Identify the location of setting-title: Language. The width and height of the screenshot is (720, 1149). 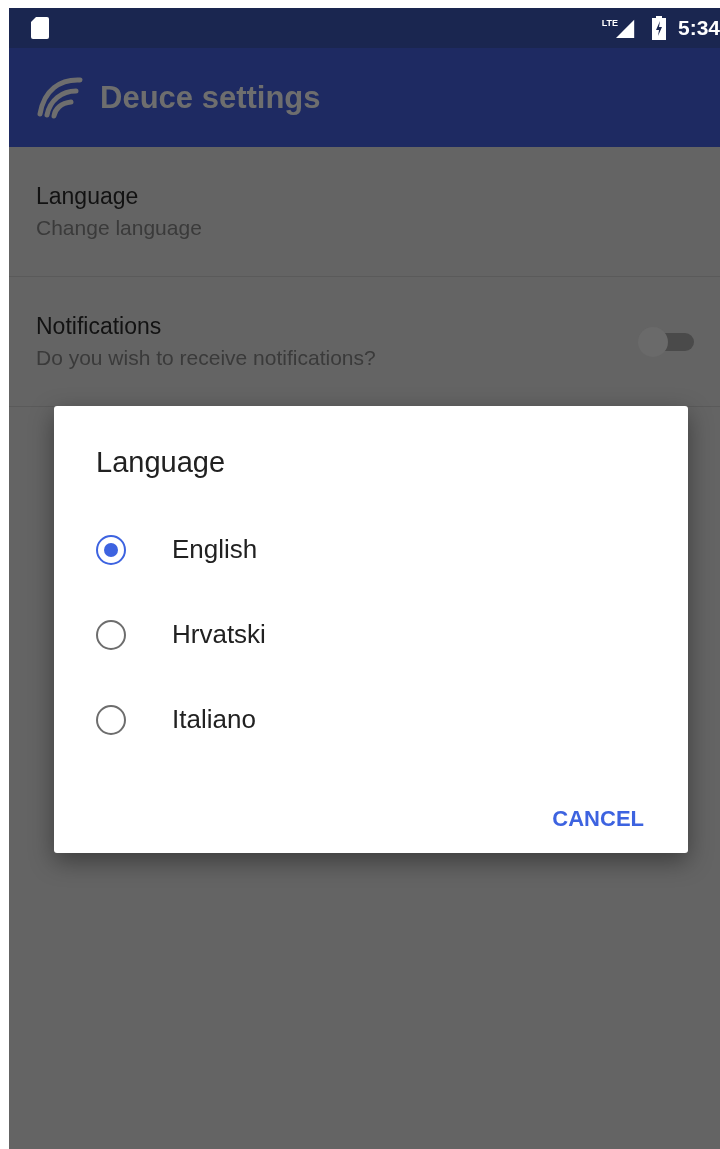
(88, 196).